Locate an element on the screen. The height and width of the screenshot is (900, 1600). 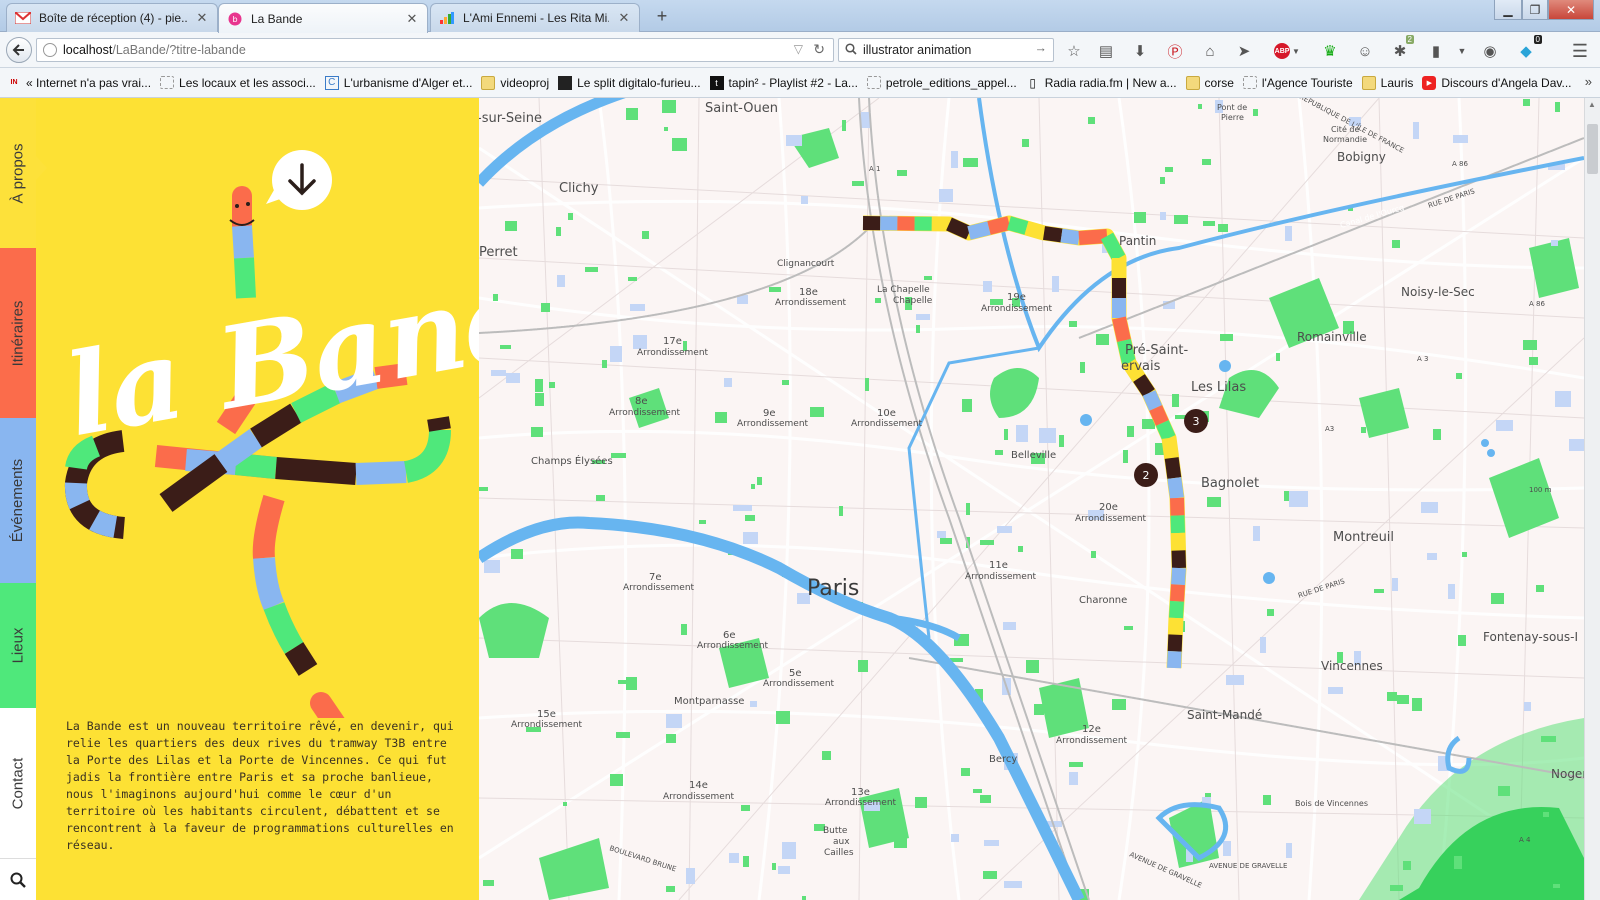
minimize-button: ▁ is located at coordinates (1508, 10).